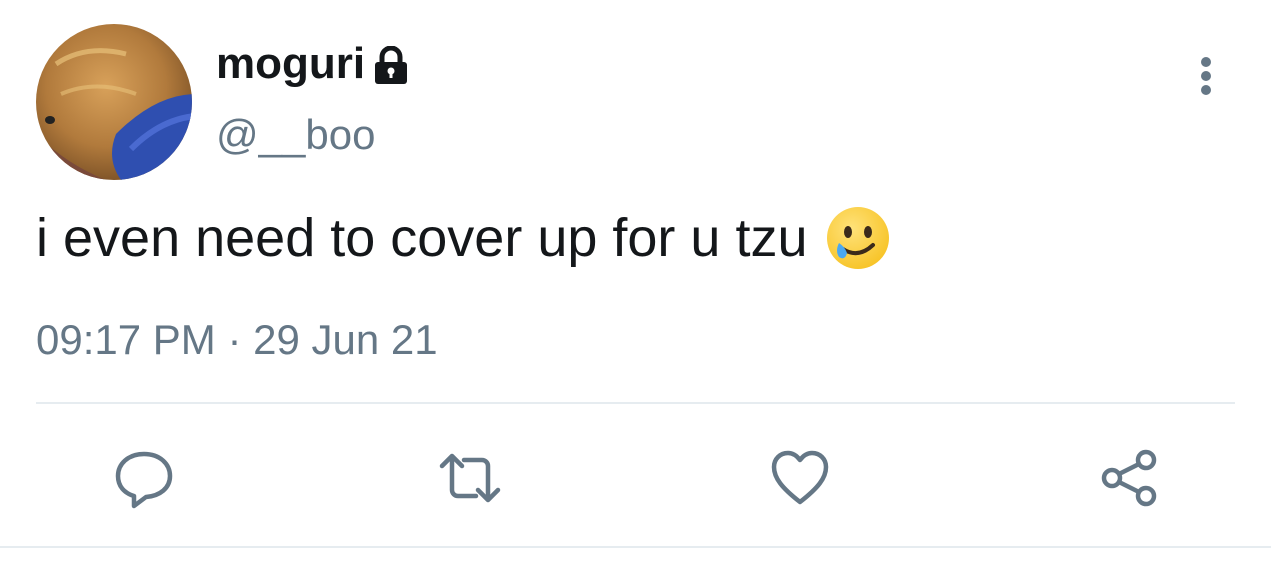 The height and width of the screenshot is (567, 1271). I want to click on avatar-image, so click(114, 102).